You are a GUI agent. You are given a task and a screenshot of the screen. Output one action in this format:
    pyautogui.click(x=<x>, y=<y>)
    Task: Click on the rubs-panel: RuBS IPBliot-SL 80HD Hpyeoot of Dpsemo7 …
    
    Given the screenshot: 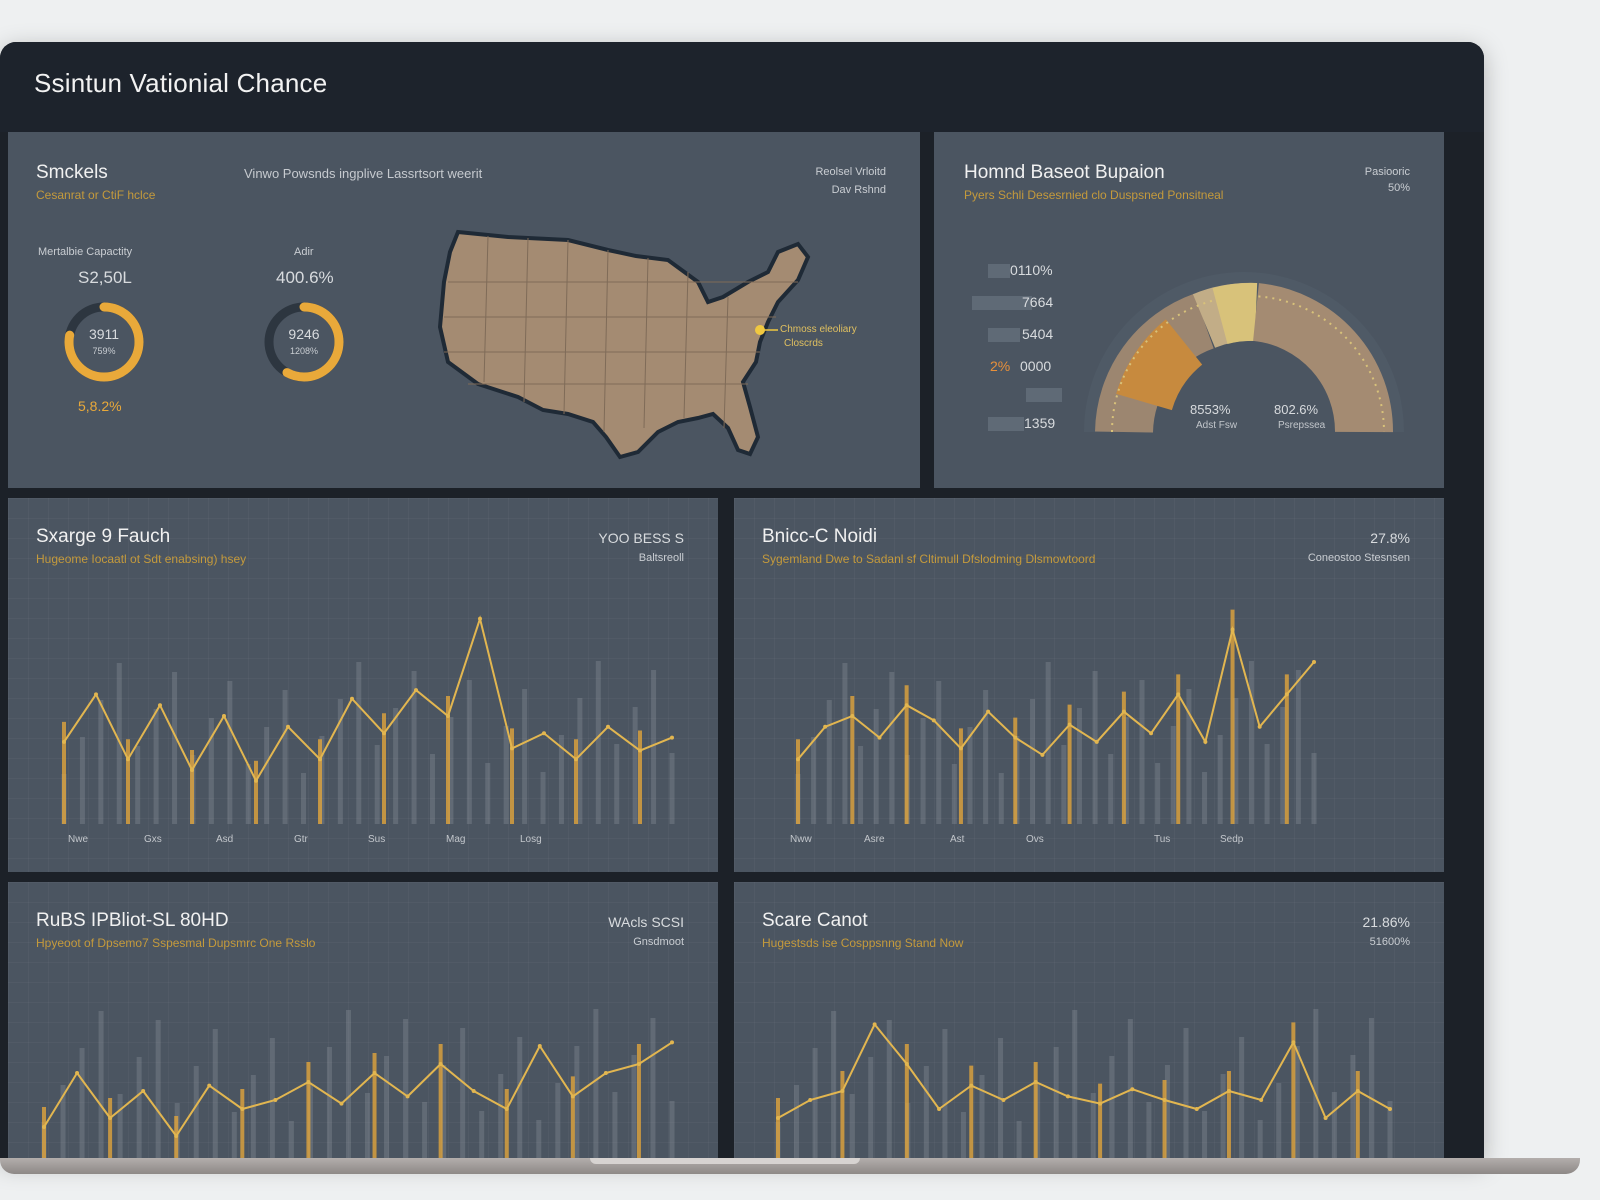 What is the action you would take?
    pyautogui.click(x=363, y=1021)
    